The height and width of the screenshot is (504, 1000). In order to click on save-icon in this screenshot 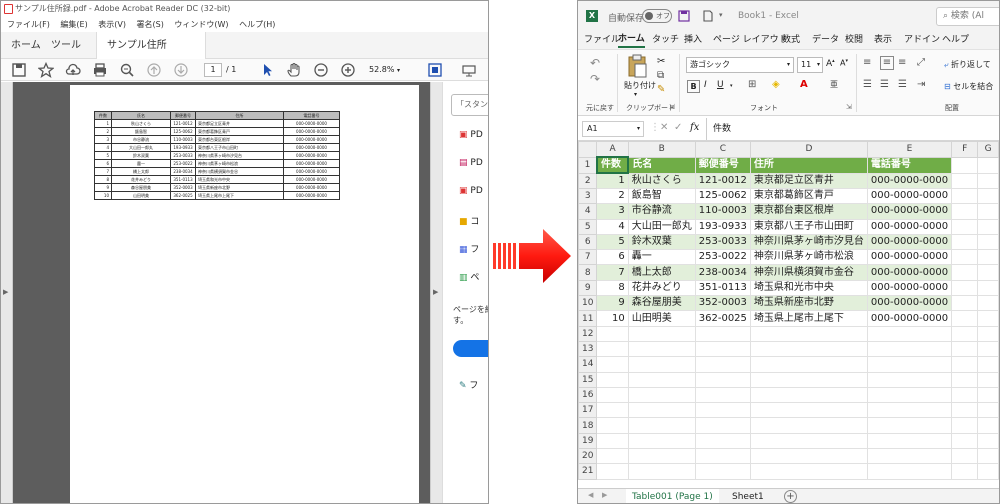, I will do `click(684, 16)`.